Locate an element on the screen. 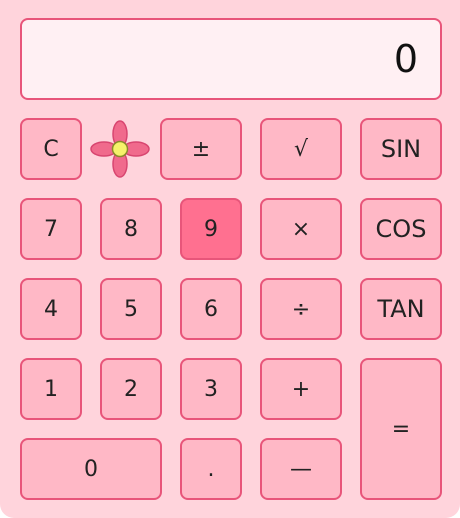 This screenshot has height=518, width=460. digit-2-button: 2 is located at coordinates (131, 389).